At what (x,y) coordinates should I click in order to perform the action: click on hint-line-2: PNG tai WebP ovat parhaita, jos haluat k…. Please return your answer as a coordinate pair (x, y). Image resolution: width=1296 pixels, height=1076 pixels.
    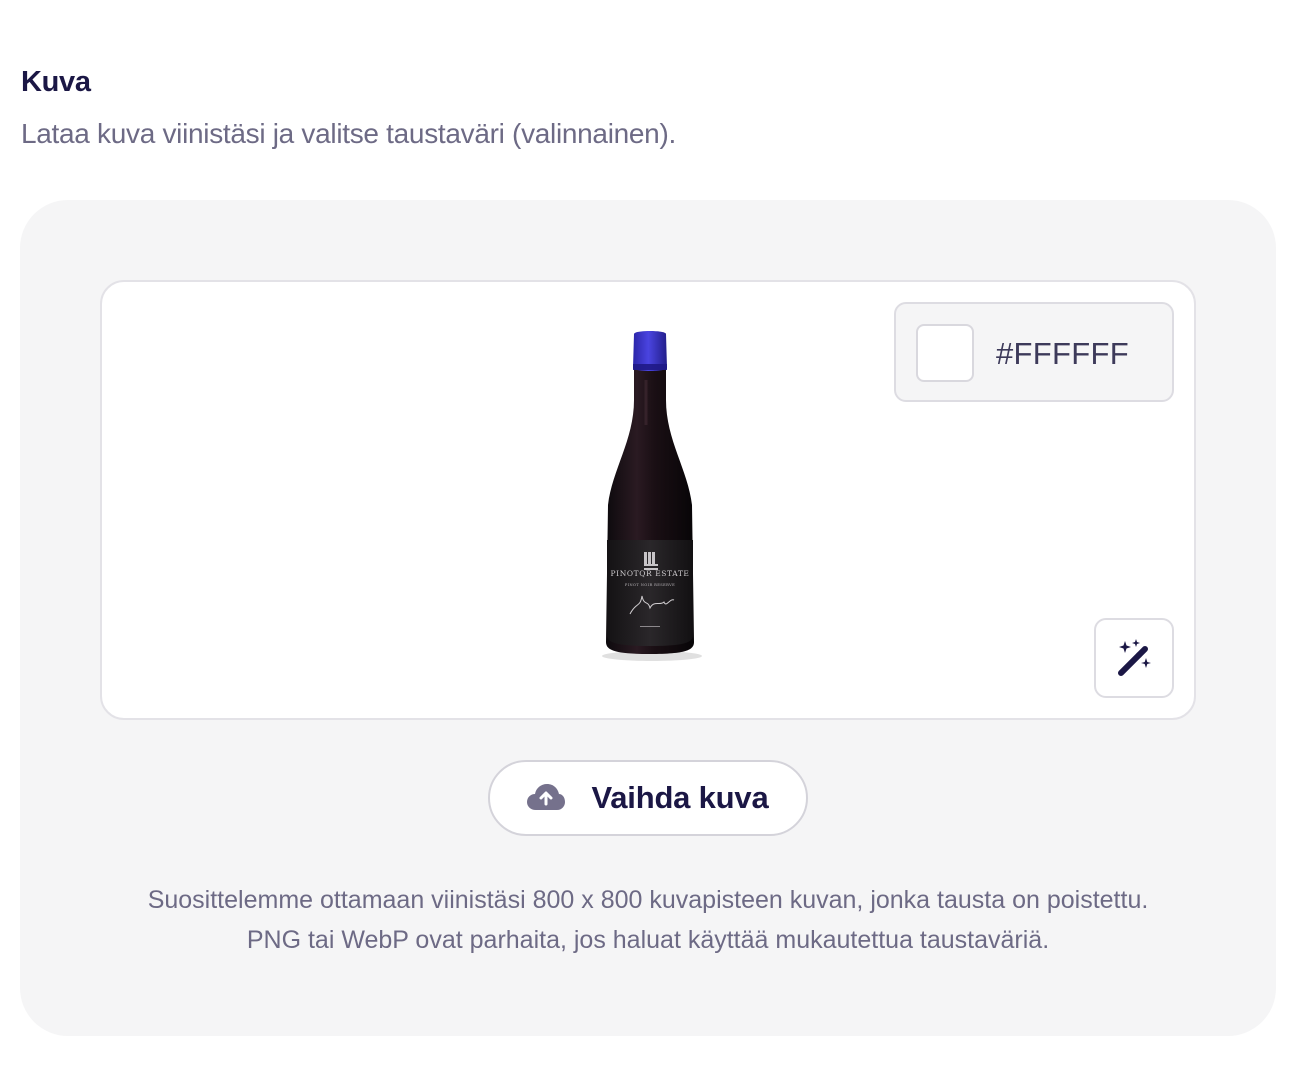
    Looking at the image, I should click on (648, 940).